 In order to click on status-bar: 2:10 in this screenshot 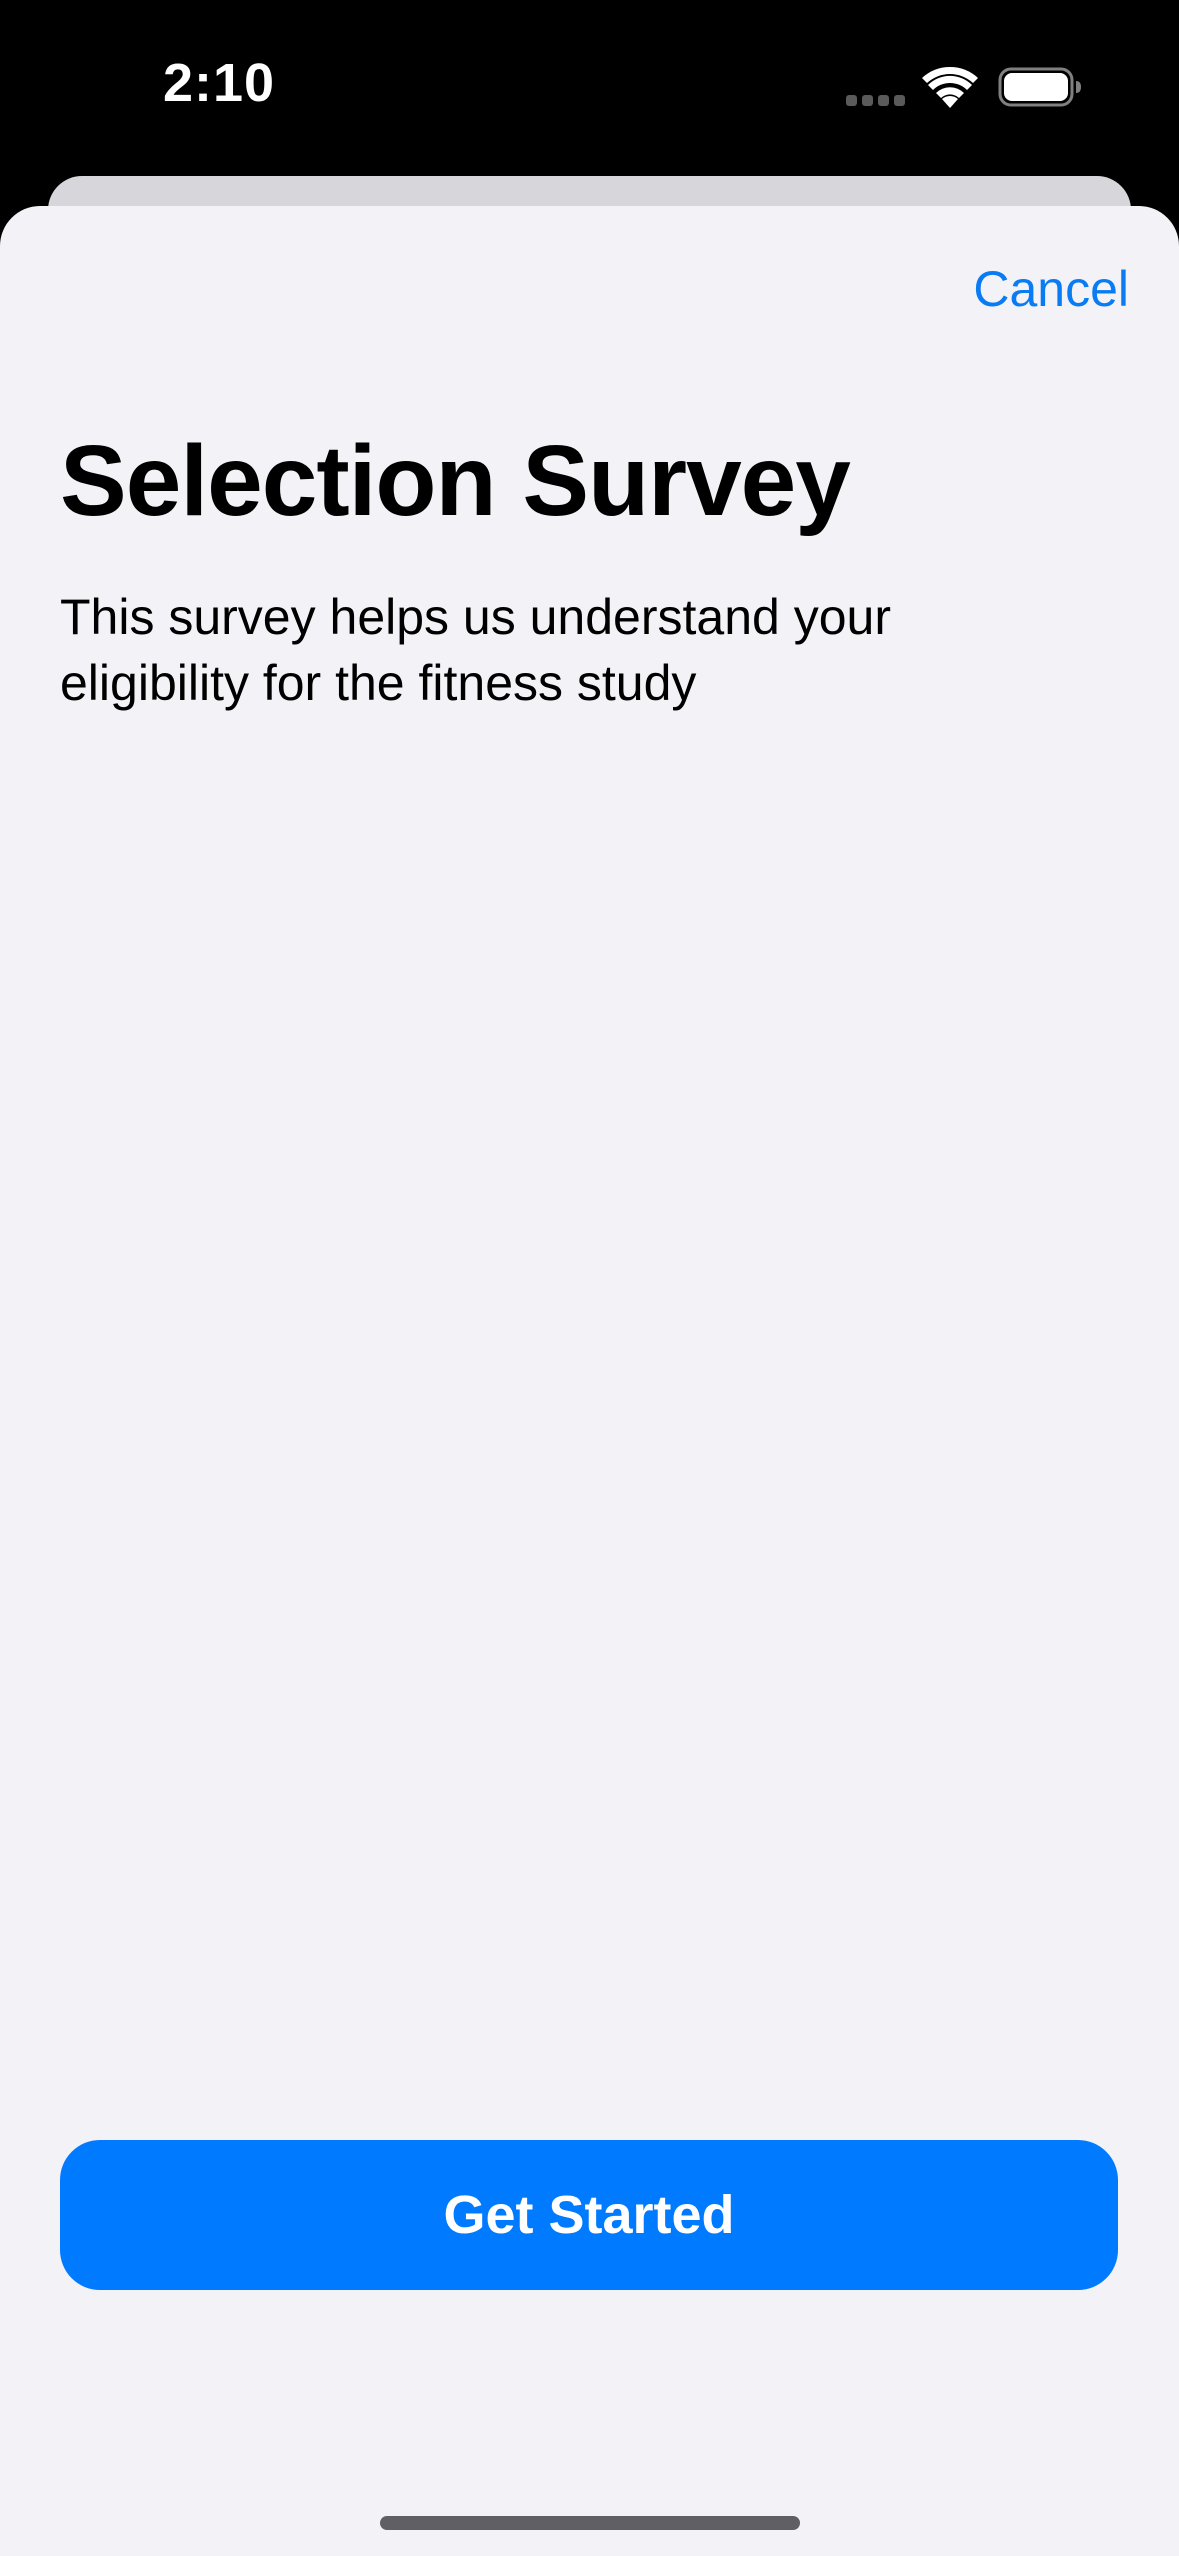, I will do `click(589, 88)`.